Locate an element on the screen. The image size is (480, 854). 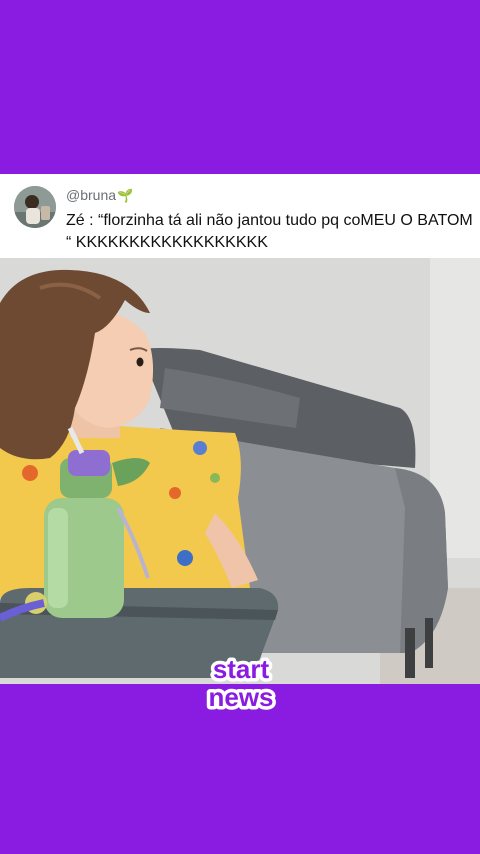
username: @bruna🌱 is located at coordinates (99, 195).